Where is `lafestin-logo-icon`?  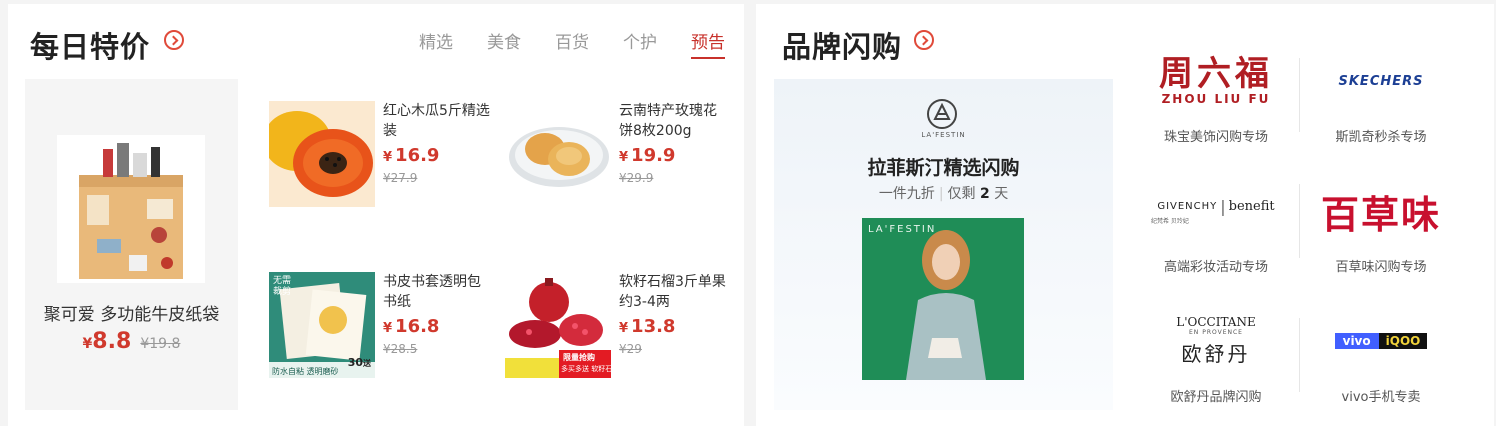 lafestin-logo-icon is located at coordinates (942, 114).